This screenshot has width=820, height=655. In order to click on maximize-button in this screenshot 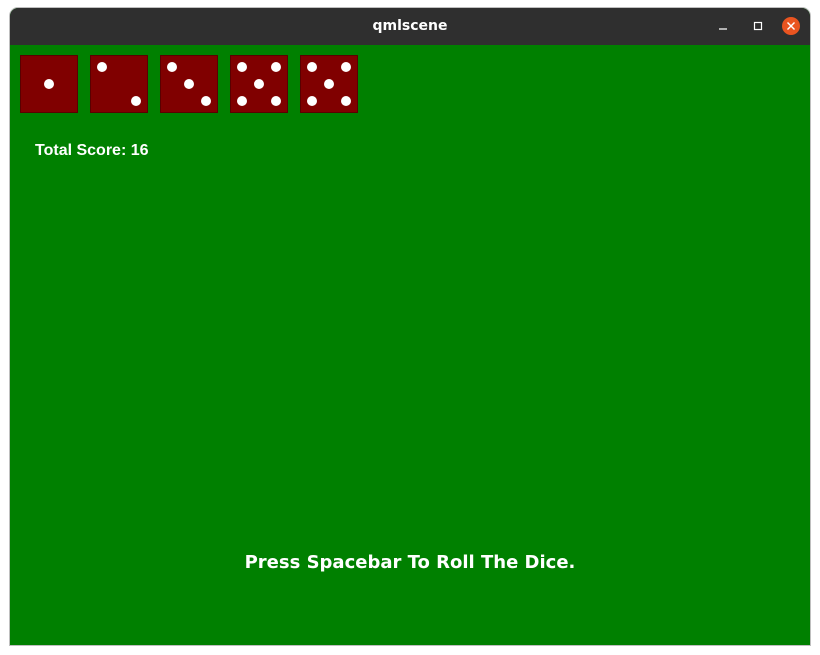, I will do `click(758, 26)`.